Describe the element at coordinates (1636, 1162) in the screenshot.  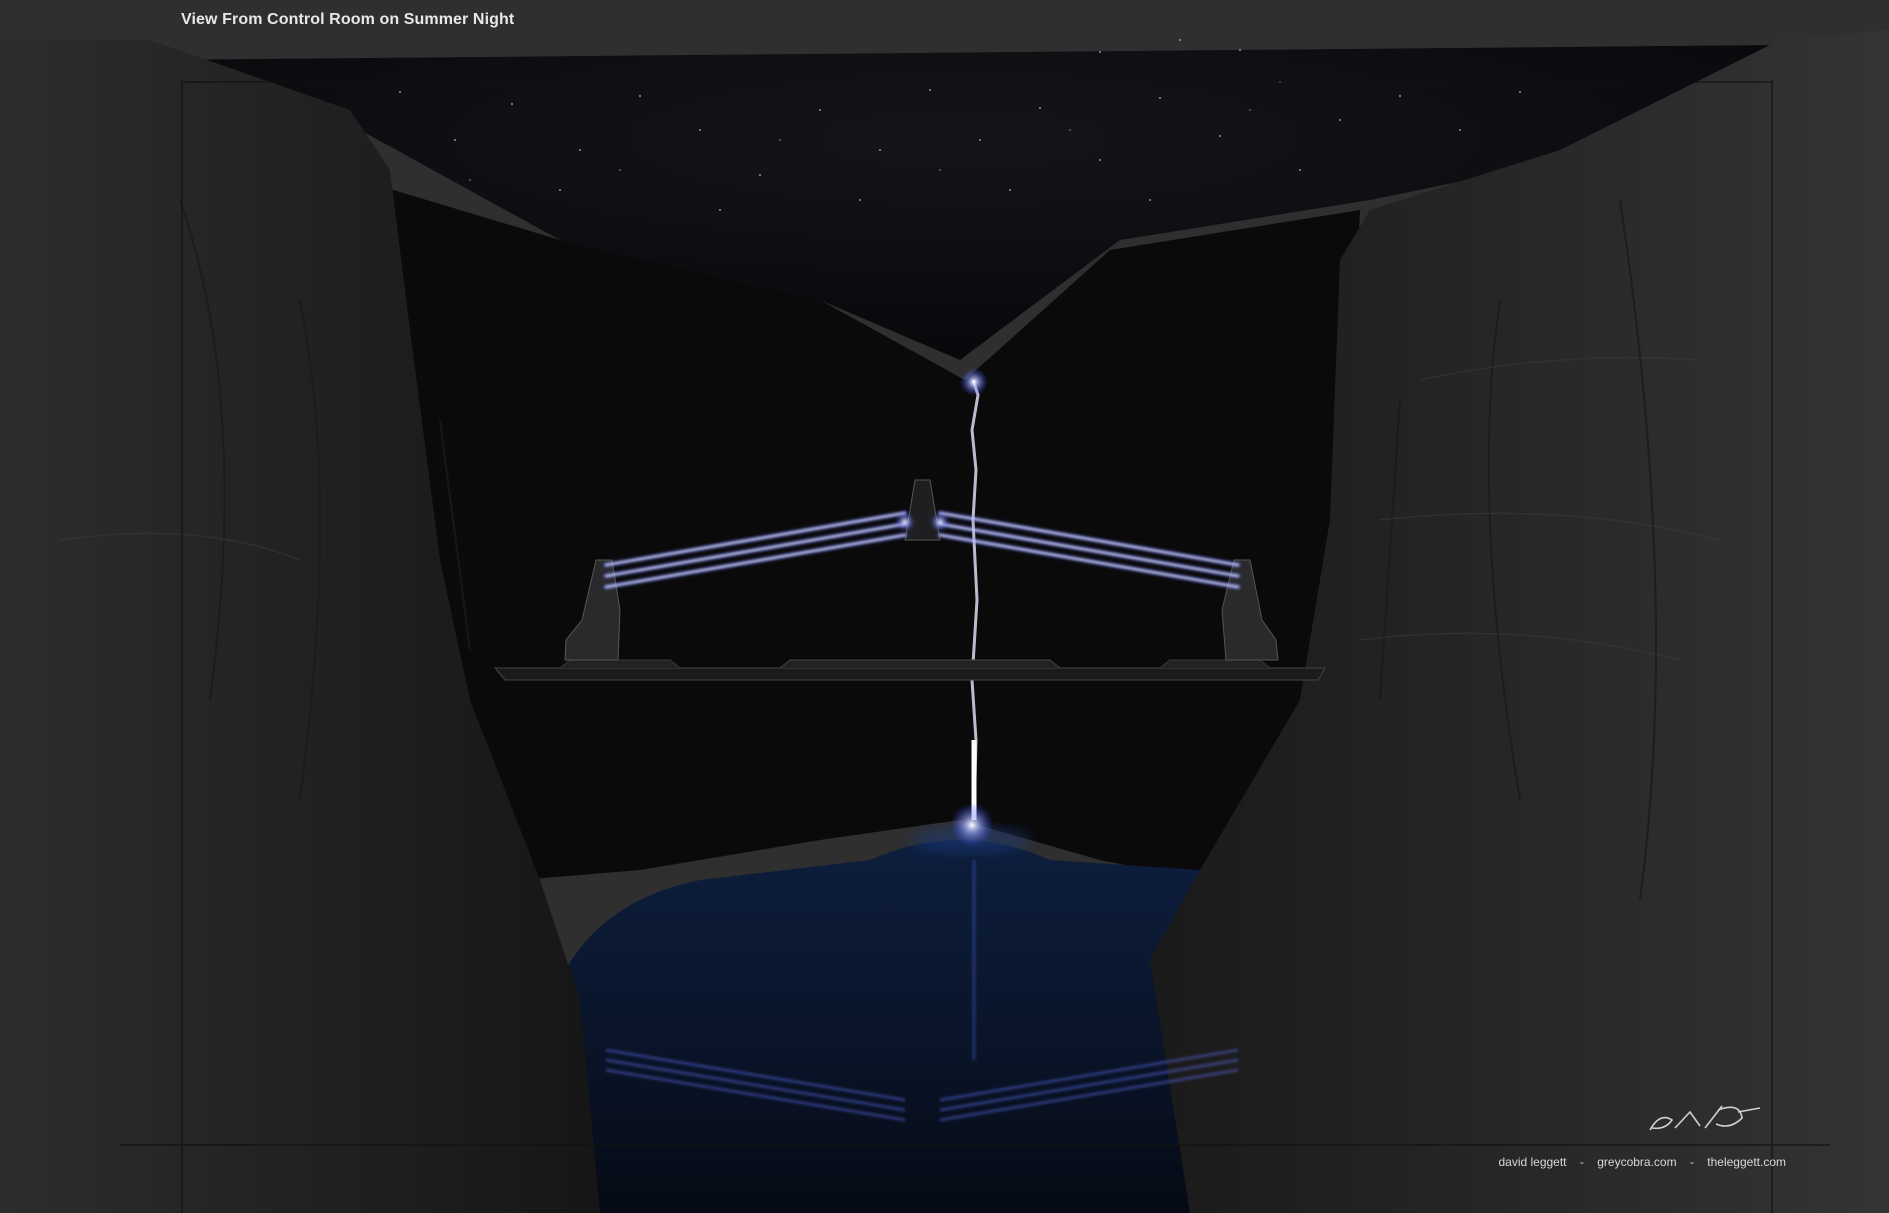
I see `site-link-greycobra: greycobra.com` at that location.